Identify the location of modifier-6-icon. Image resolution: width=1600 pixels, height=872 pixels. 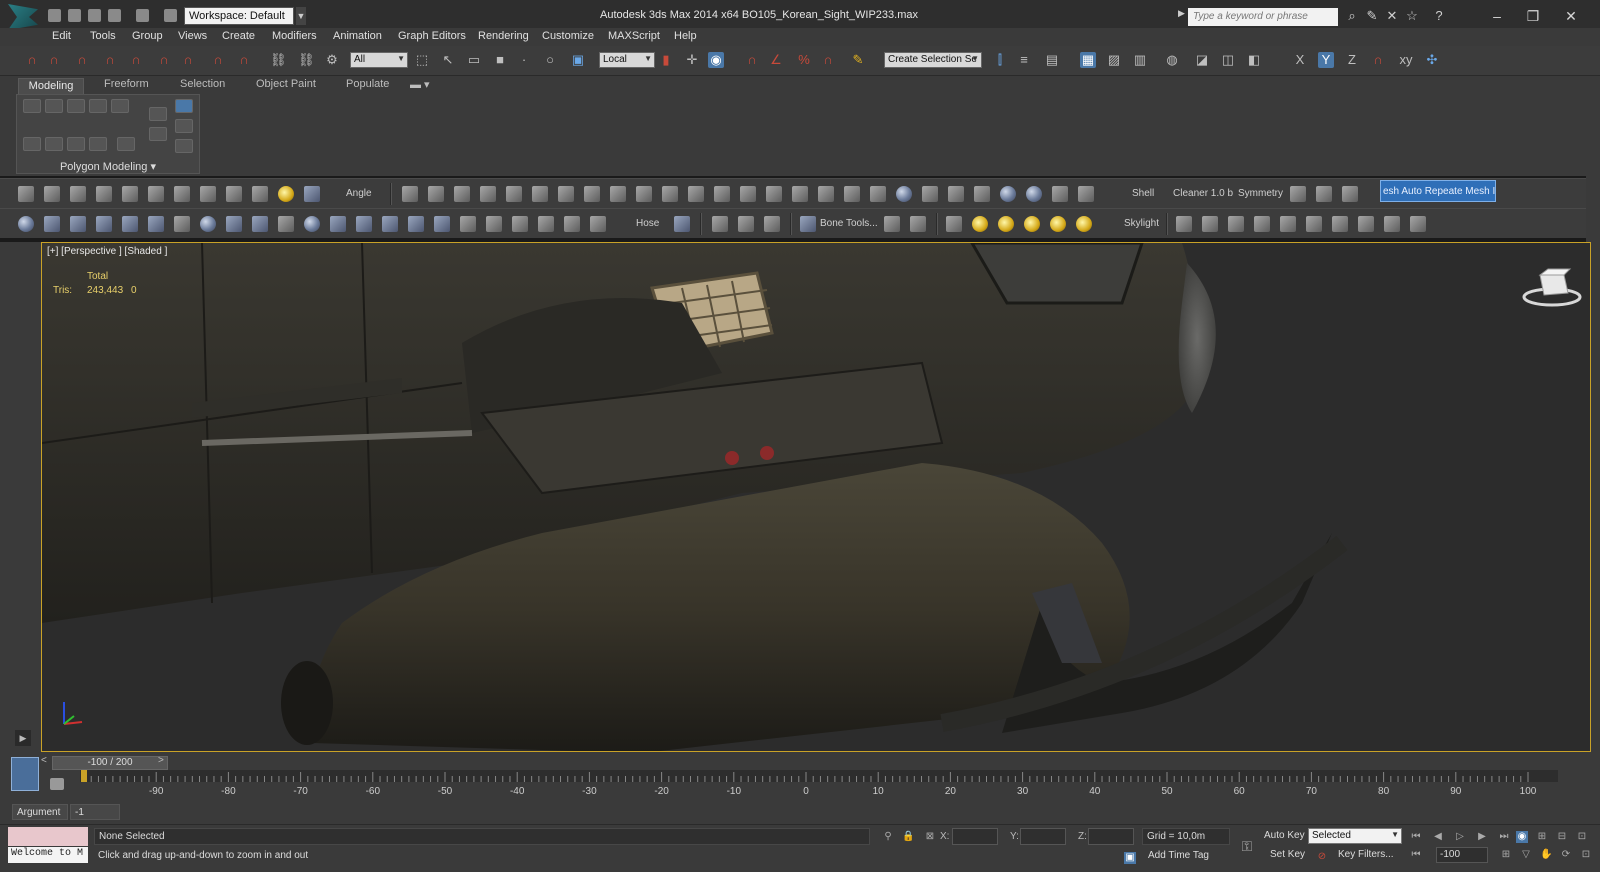
(540, 194).